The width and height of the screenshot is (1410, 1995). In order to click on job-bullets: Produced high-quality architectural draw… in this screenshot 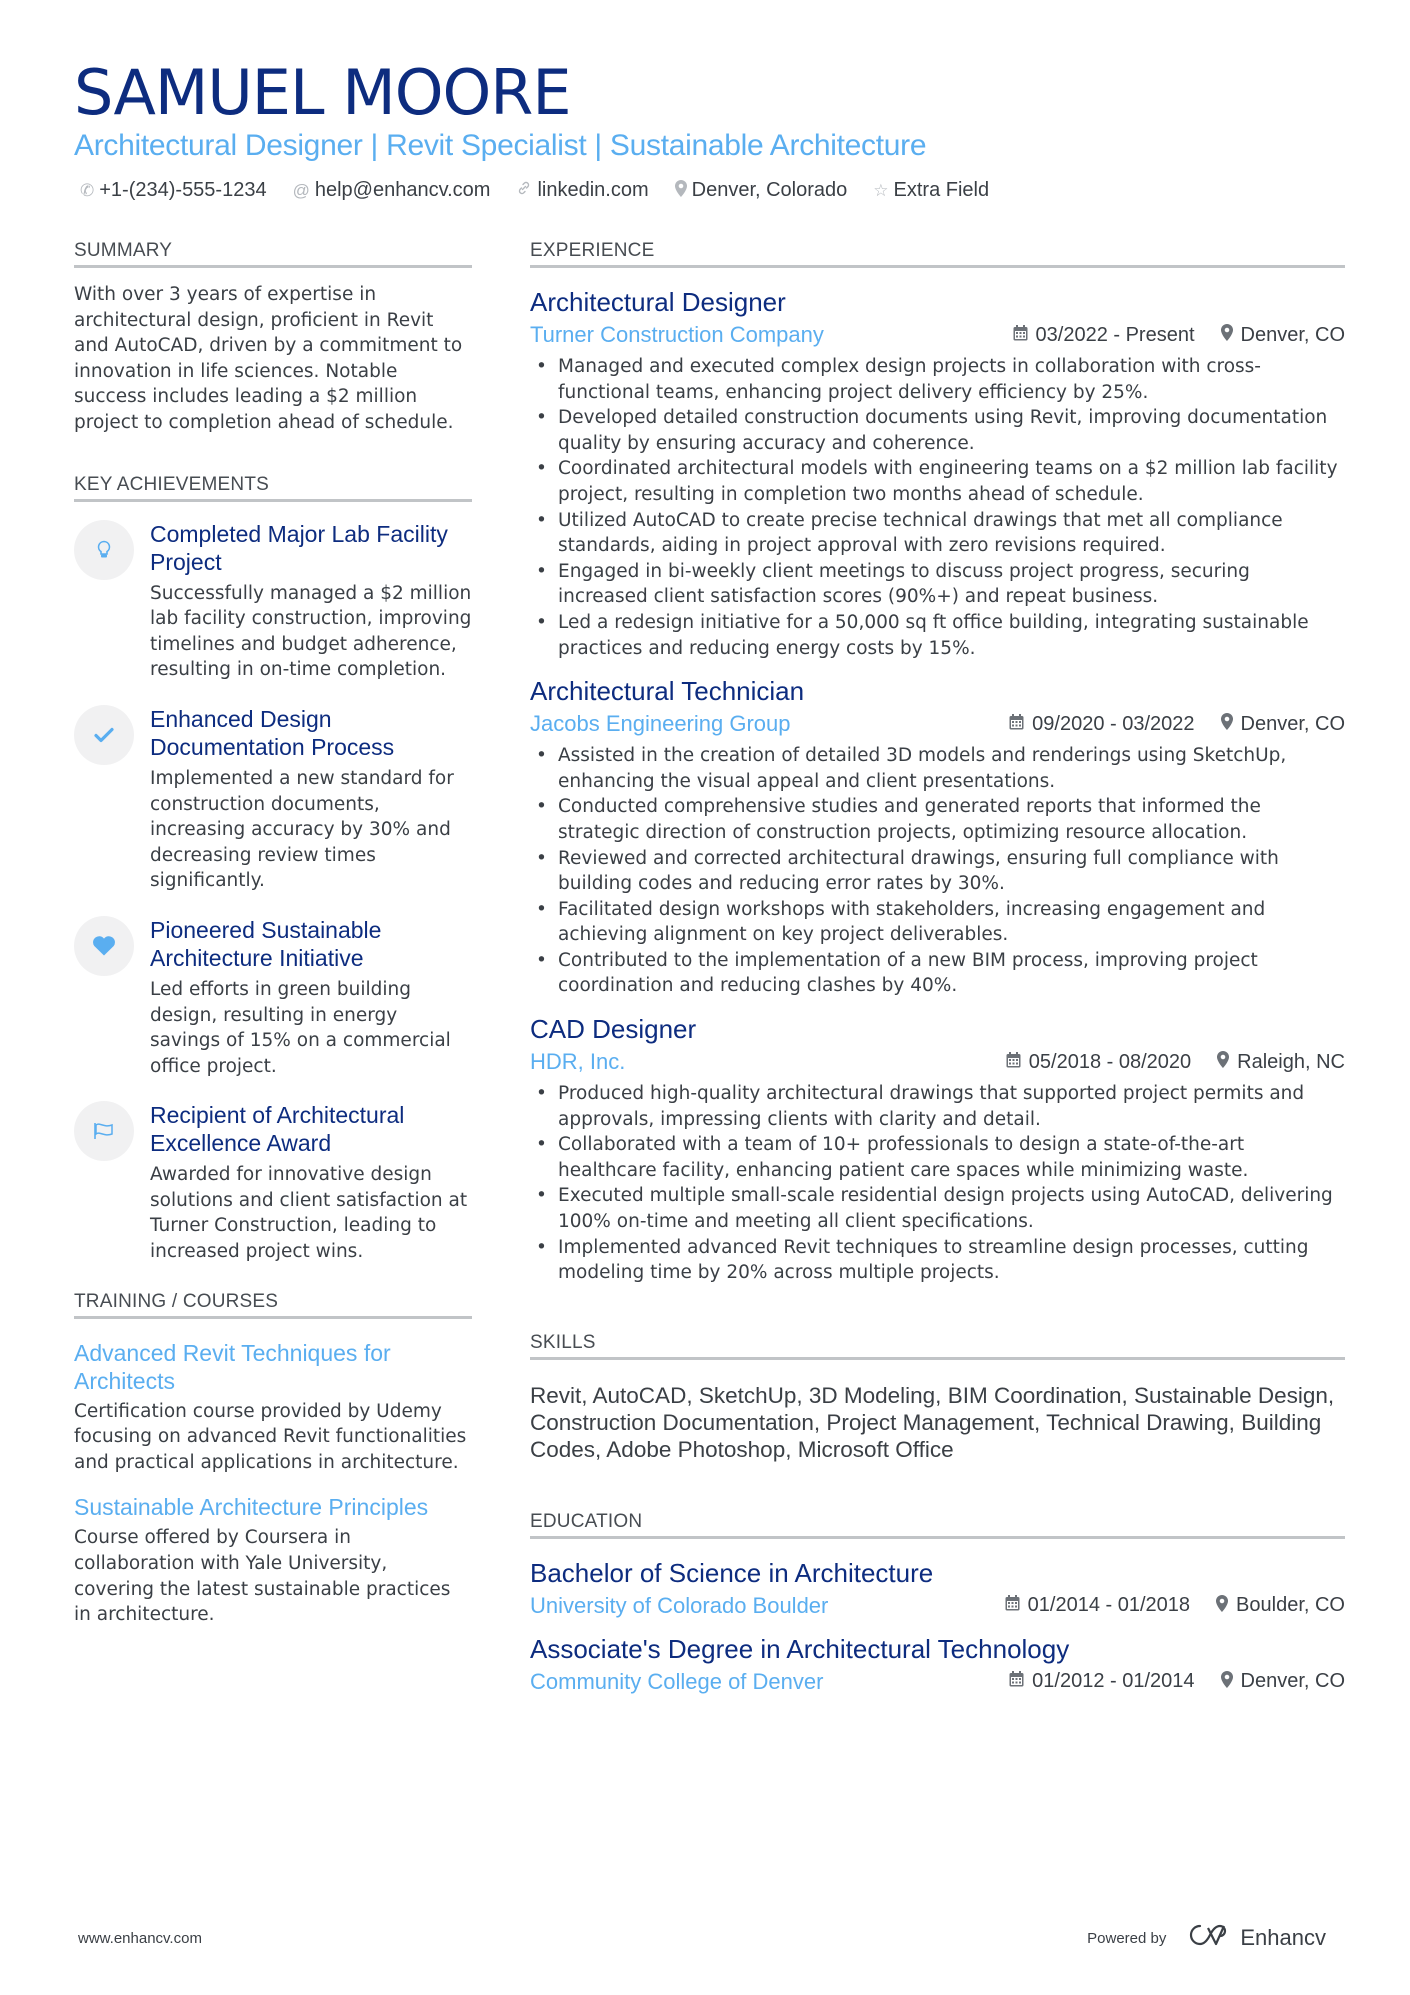, I will do `click(937, 1183)`.